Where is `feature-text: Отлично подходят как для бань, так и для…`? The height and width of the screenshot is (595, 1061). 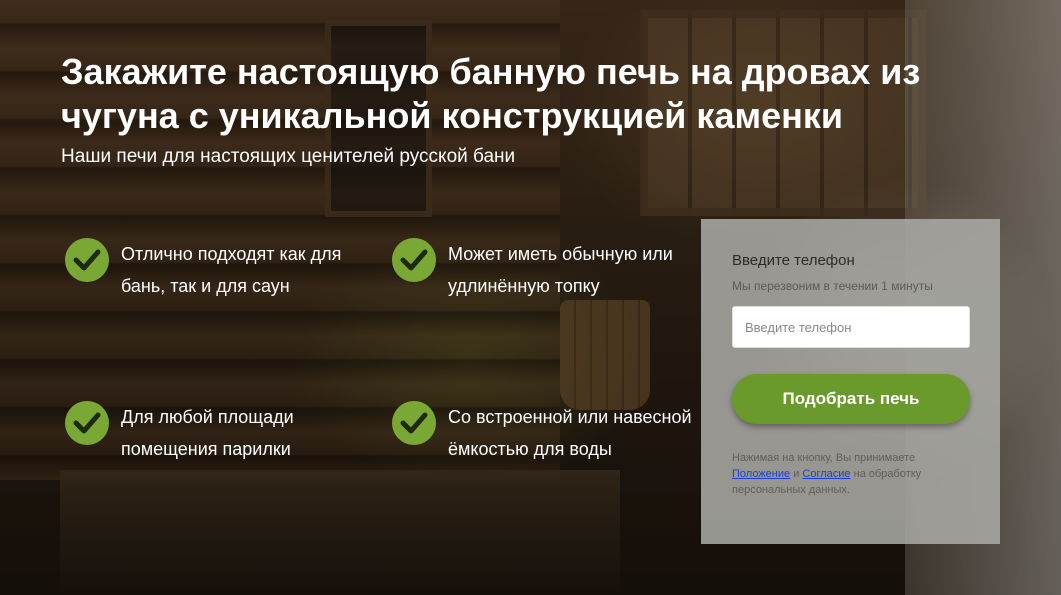
feature-text: Отлично подходят как для бань, так и для… is located at coordinates (231, 270).